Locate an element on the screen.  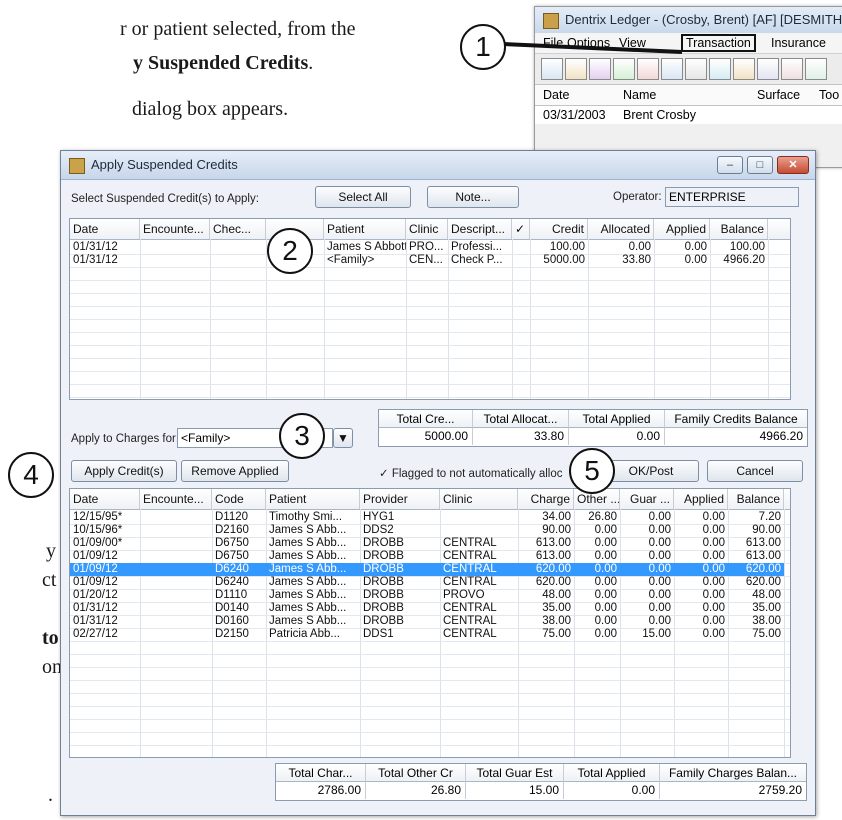
callout-1: 1 is located at coordinates (483, 47).